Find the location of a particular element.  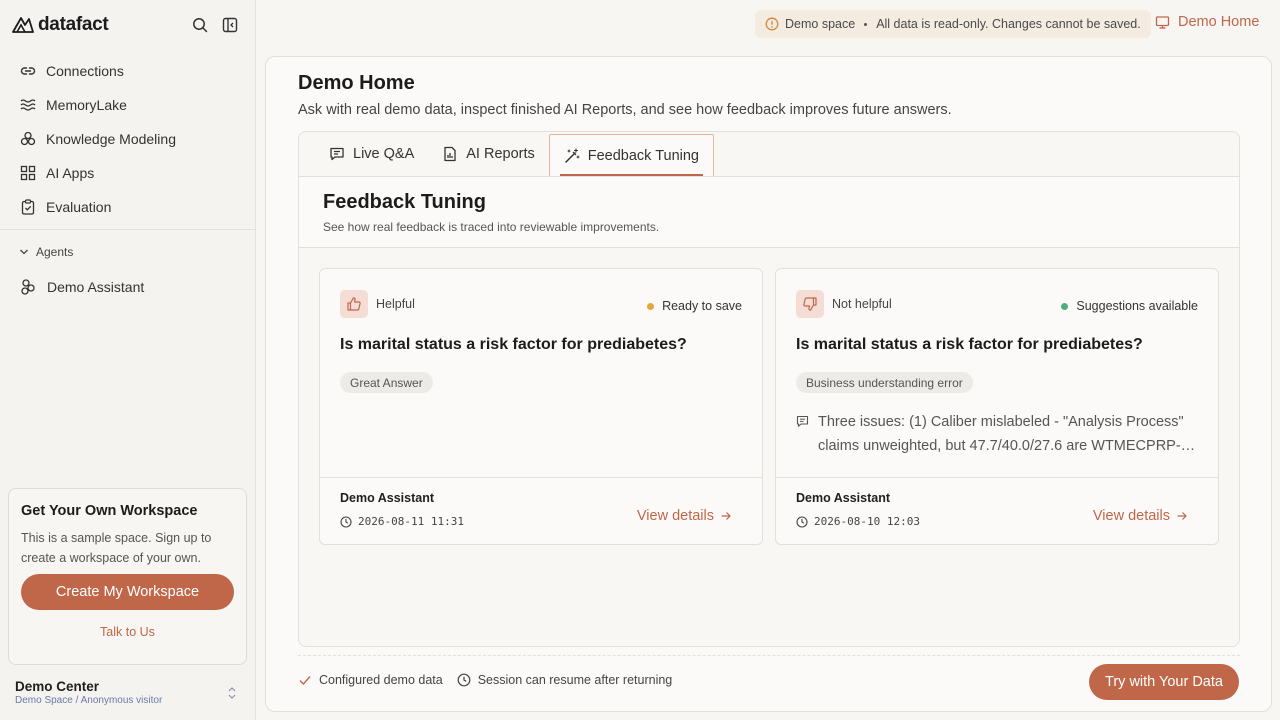

footer-item: Session can resume after returning is located at coordinates (565, 680).